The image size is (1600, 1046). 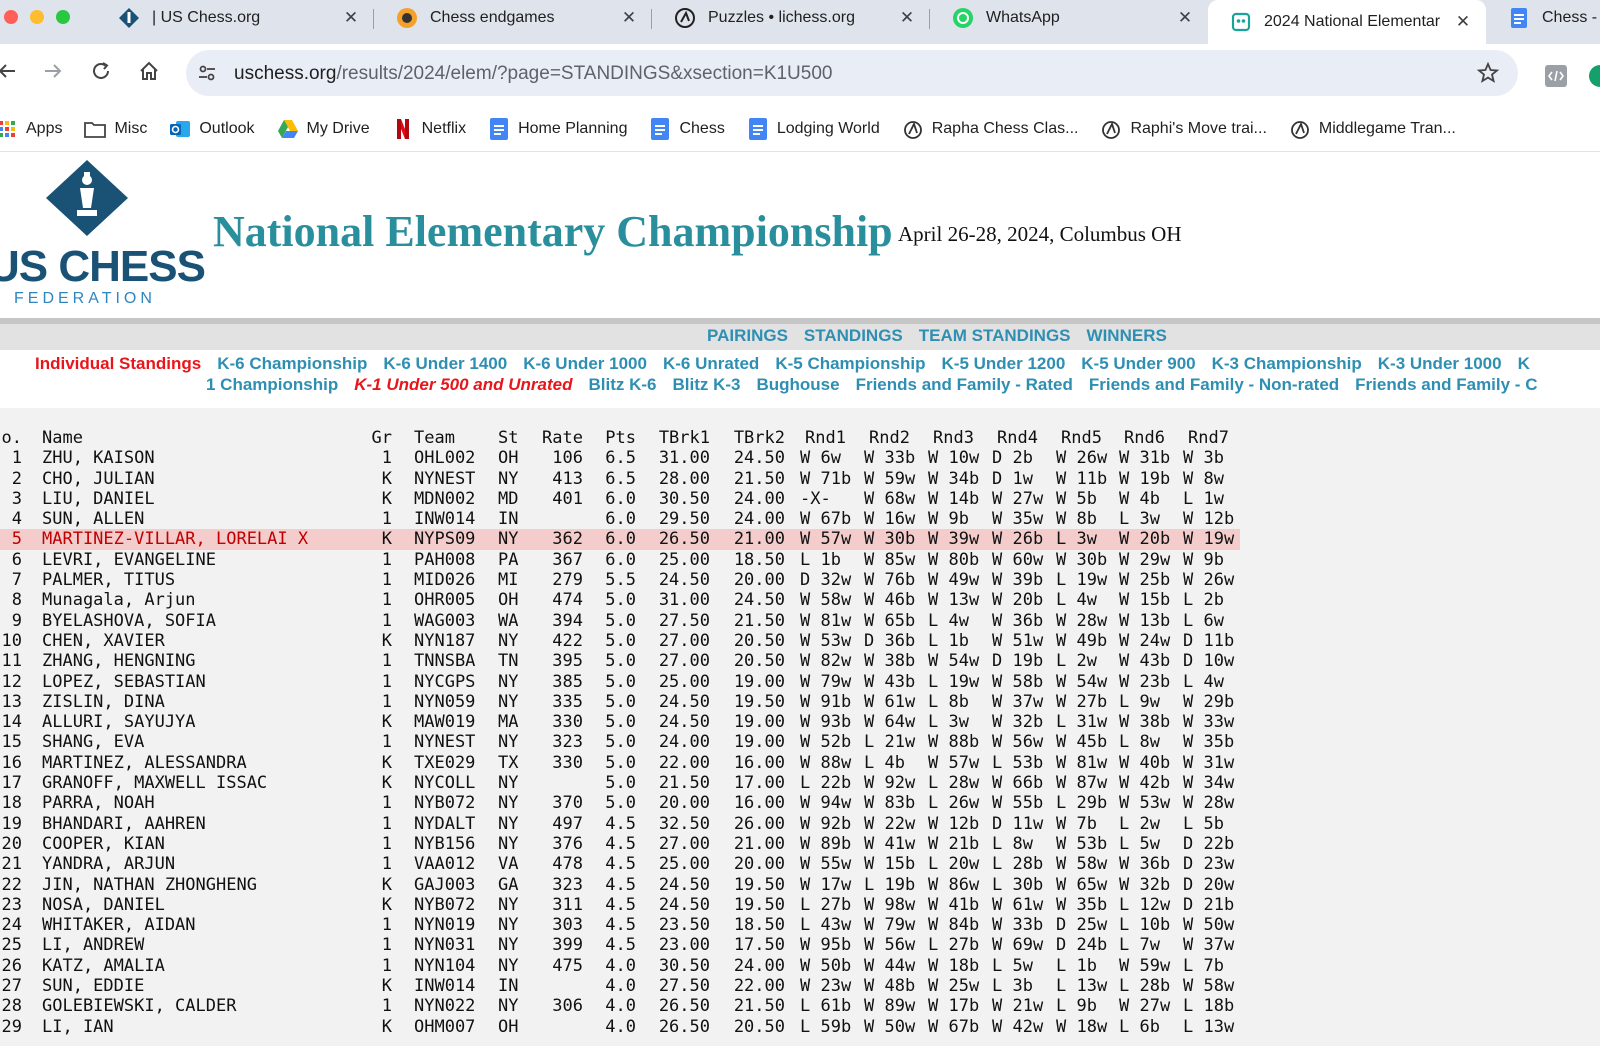 I want to click on tiebreak-1: 24.50, so click(x=684, y=884).